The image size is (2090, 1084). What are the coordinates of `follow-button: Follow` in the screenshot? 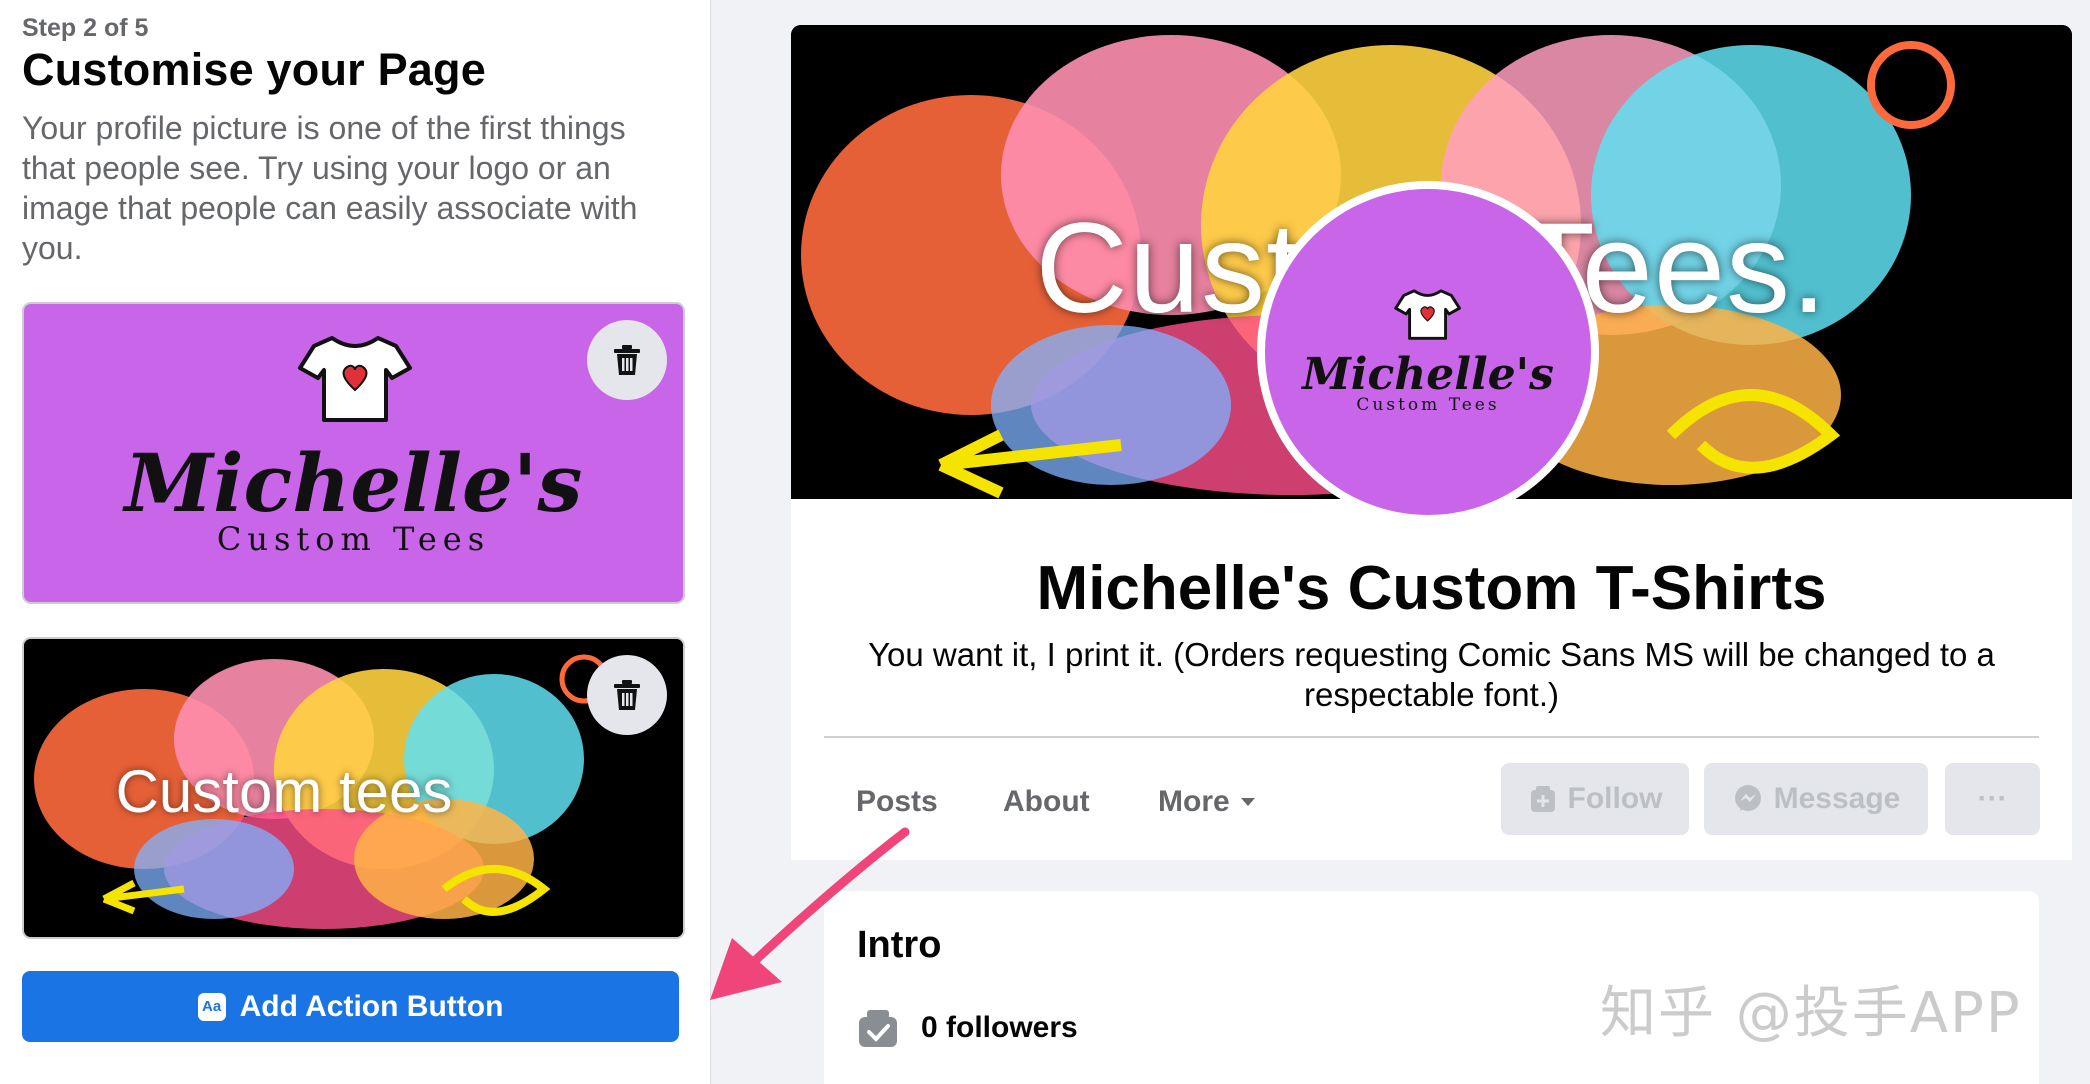 It's located at (1595, 799).